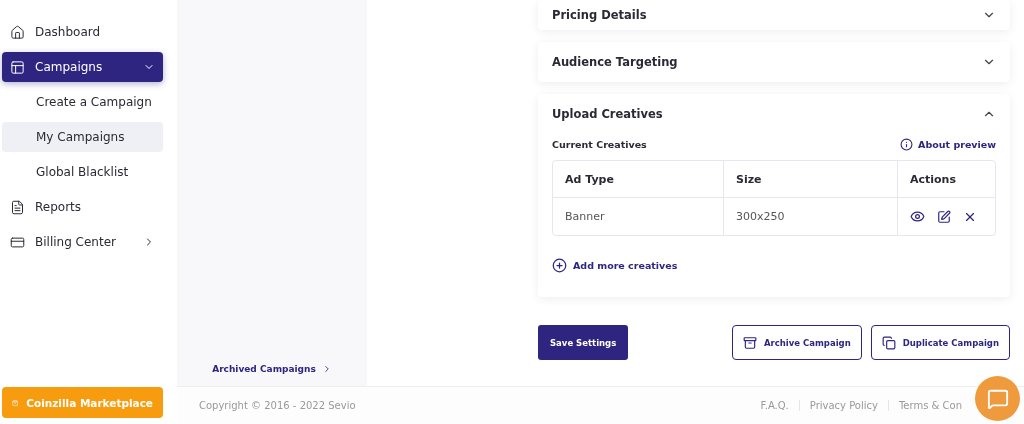 This screenshot has width=1024, height=424. Describe the element at coordinates (944, 216) in the screenshot. I see `edit-icon` at that location.